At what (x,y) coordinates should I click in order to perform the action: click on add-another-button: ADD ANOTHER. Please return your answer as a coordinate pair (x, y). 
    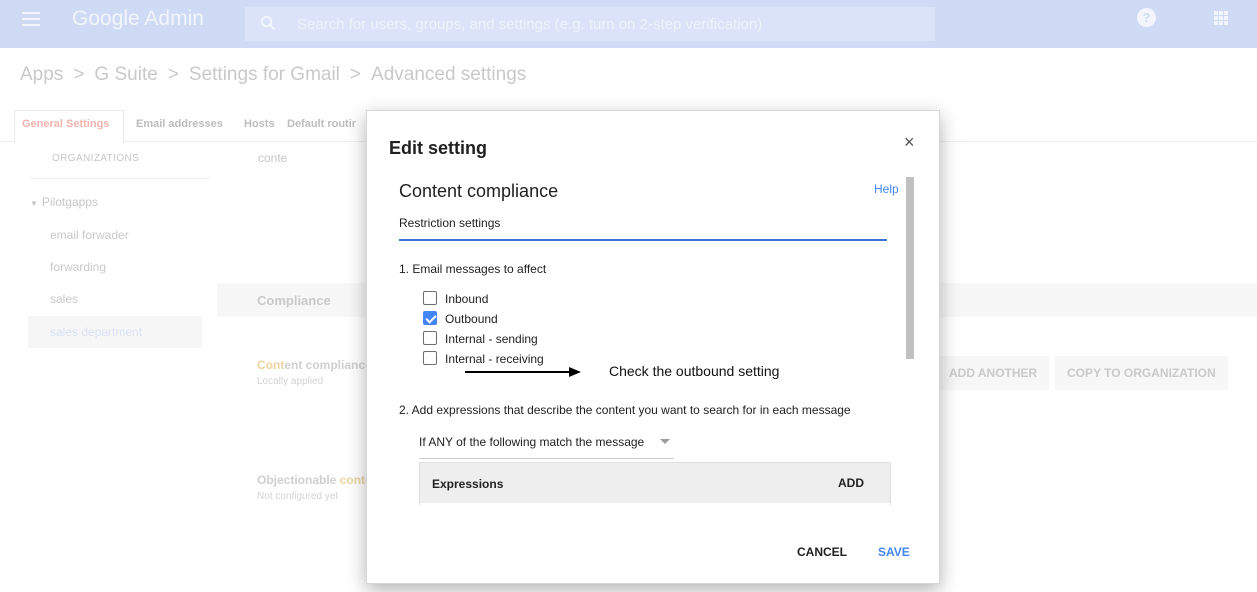
    Looking at the image, I should click on (993, 373).